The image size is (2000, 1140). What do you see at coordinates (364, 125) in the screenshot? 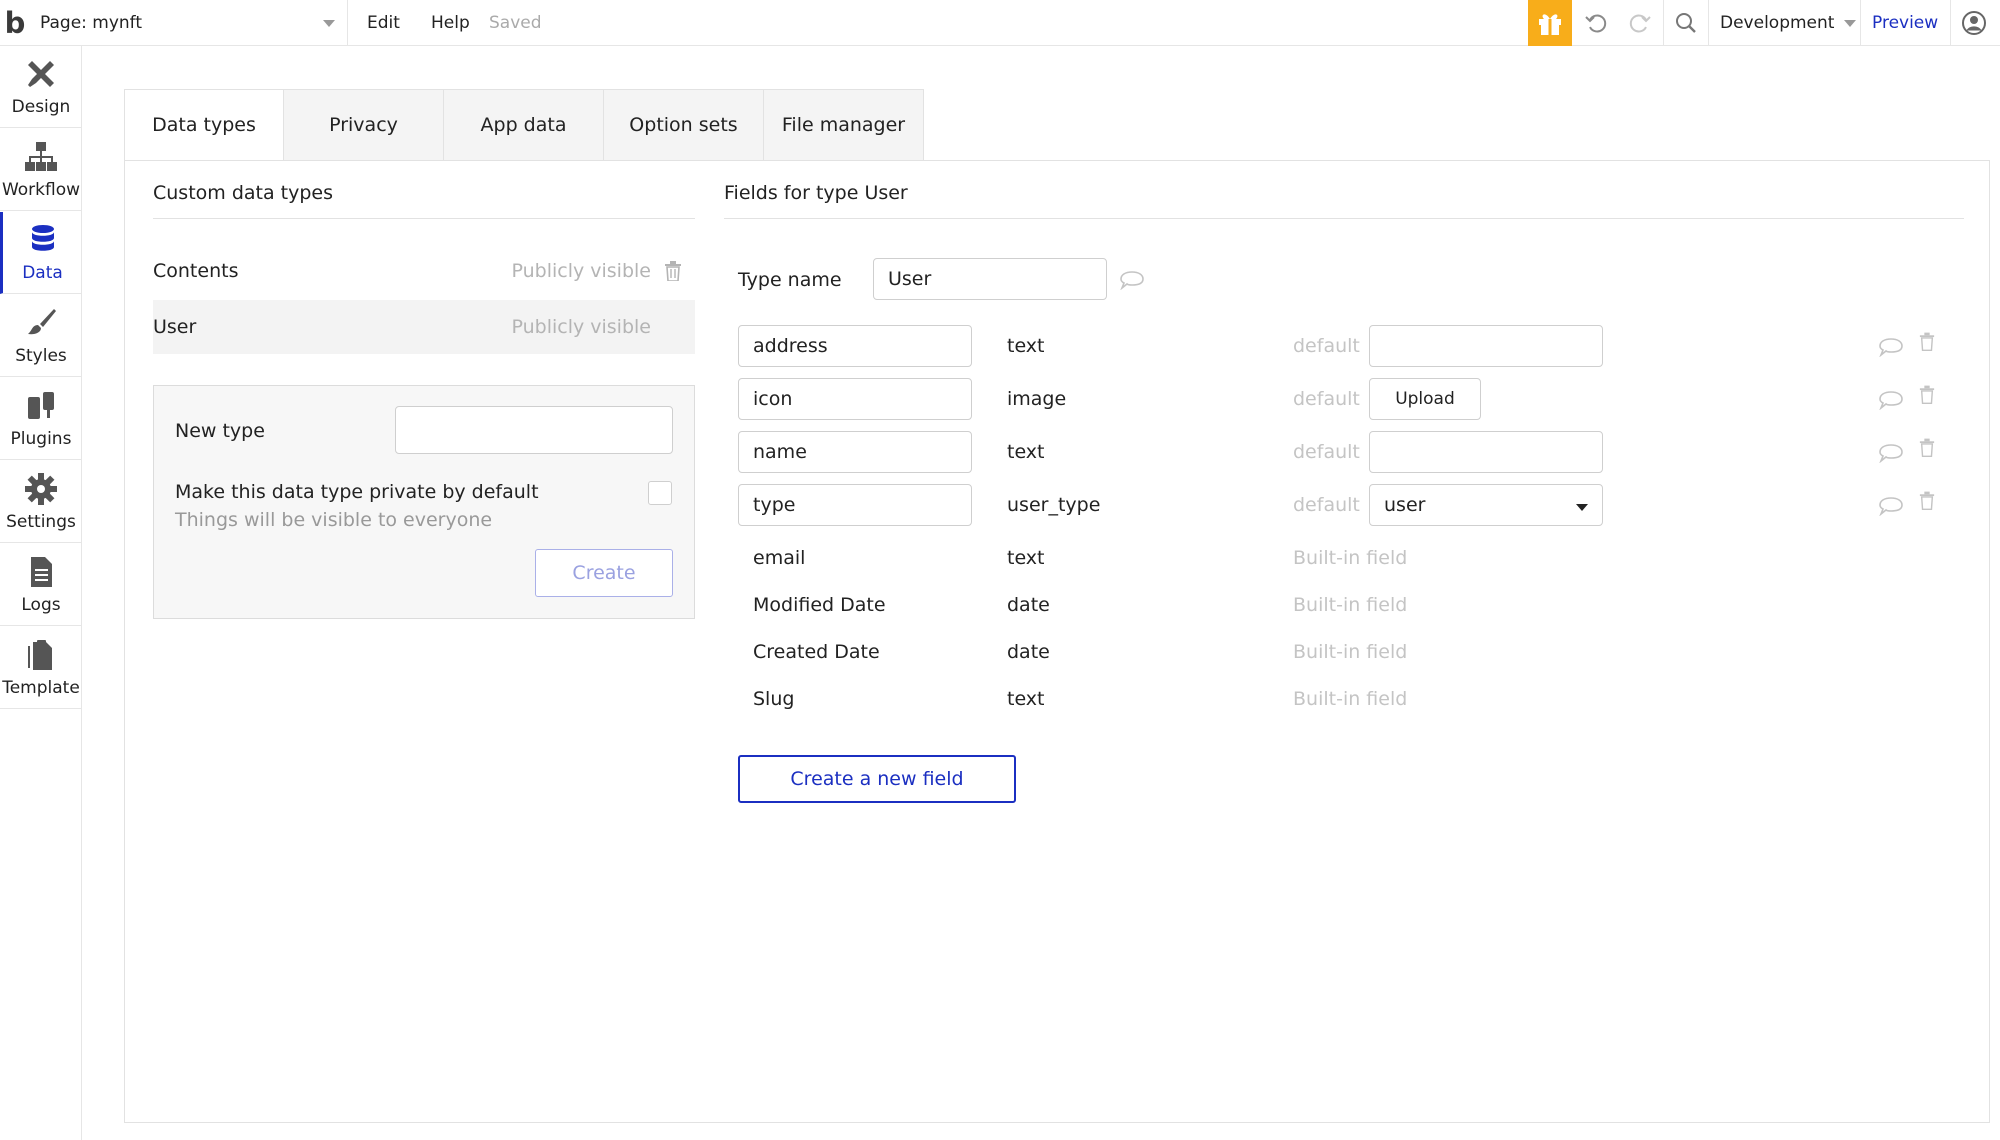
I see `tab-privacy: Privacy` at bounding box center [364, 125].